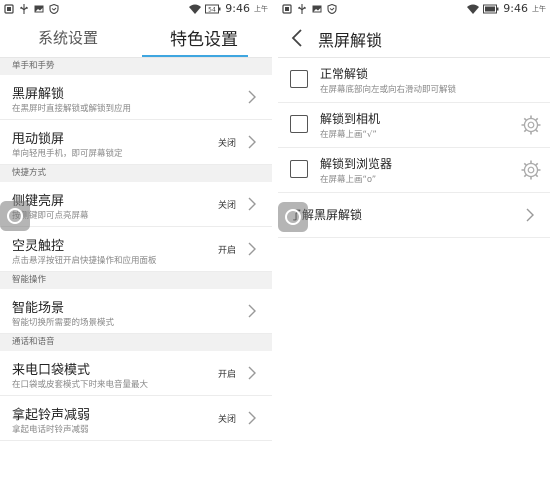 This screenshot has width=550, height=480. Describe the element at coordinates (414, 215) in the screenshot. I see `learn-more-row: 了解黑屏解锁` at that location.